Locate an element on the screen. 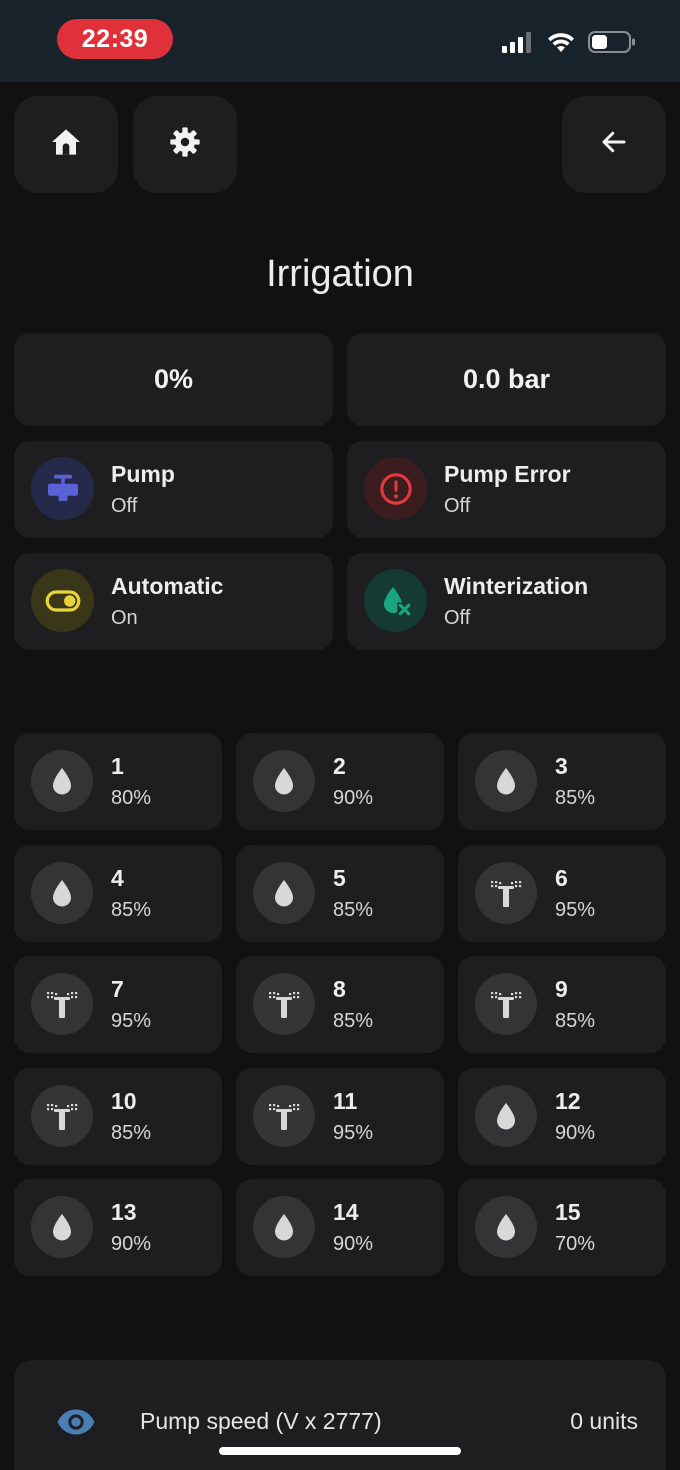  pressure-metric-card: 0.0 bar is located at coordinates (506, 379).